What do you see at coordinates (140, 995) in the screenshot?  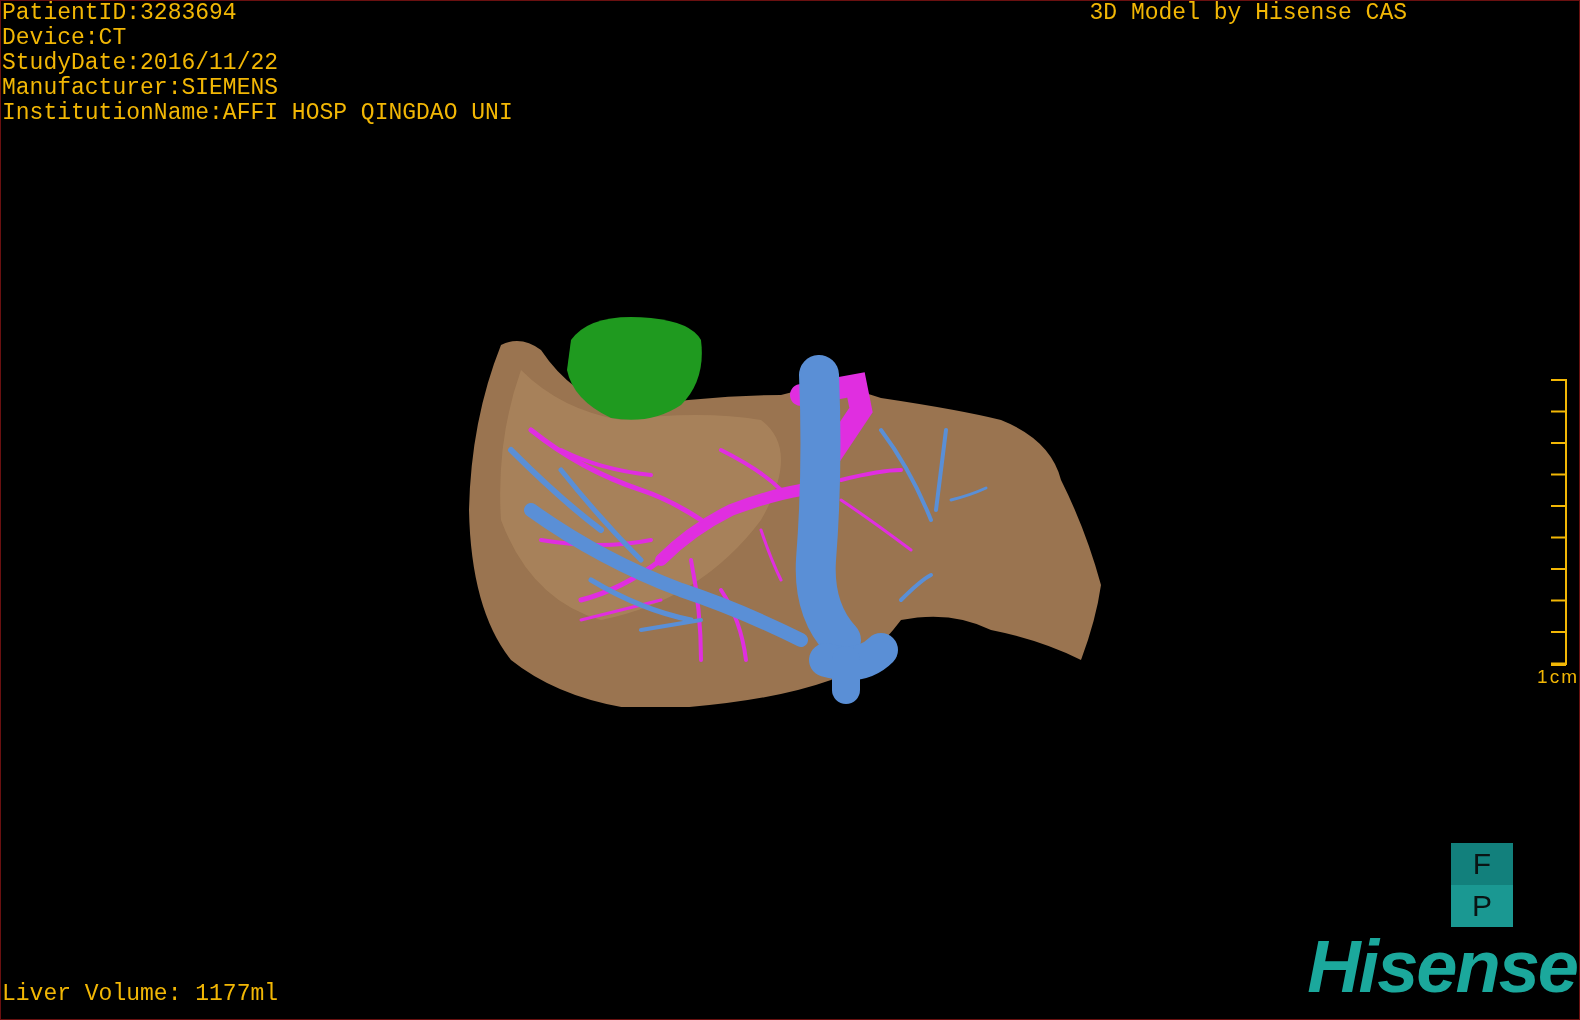 I see `liver-volume-text: Liver Volume: 1177ml` at bounding box center [140, 995].